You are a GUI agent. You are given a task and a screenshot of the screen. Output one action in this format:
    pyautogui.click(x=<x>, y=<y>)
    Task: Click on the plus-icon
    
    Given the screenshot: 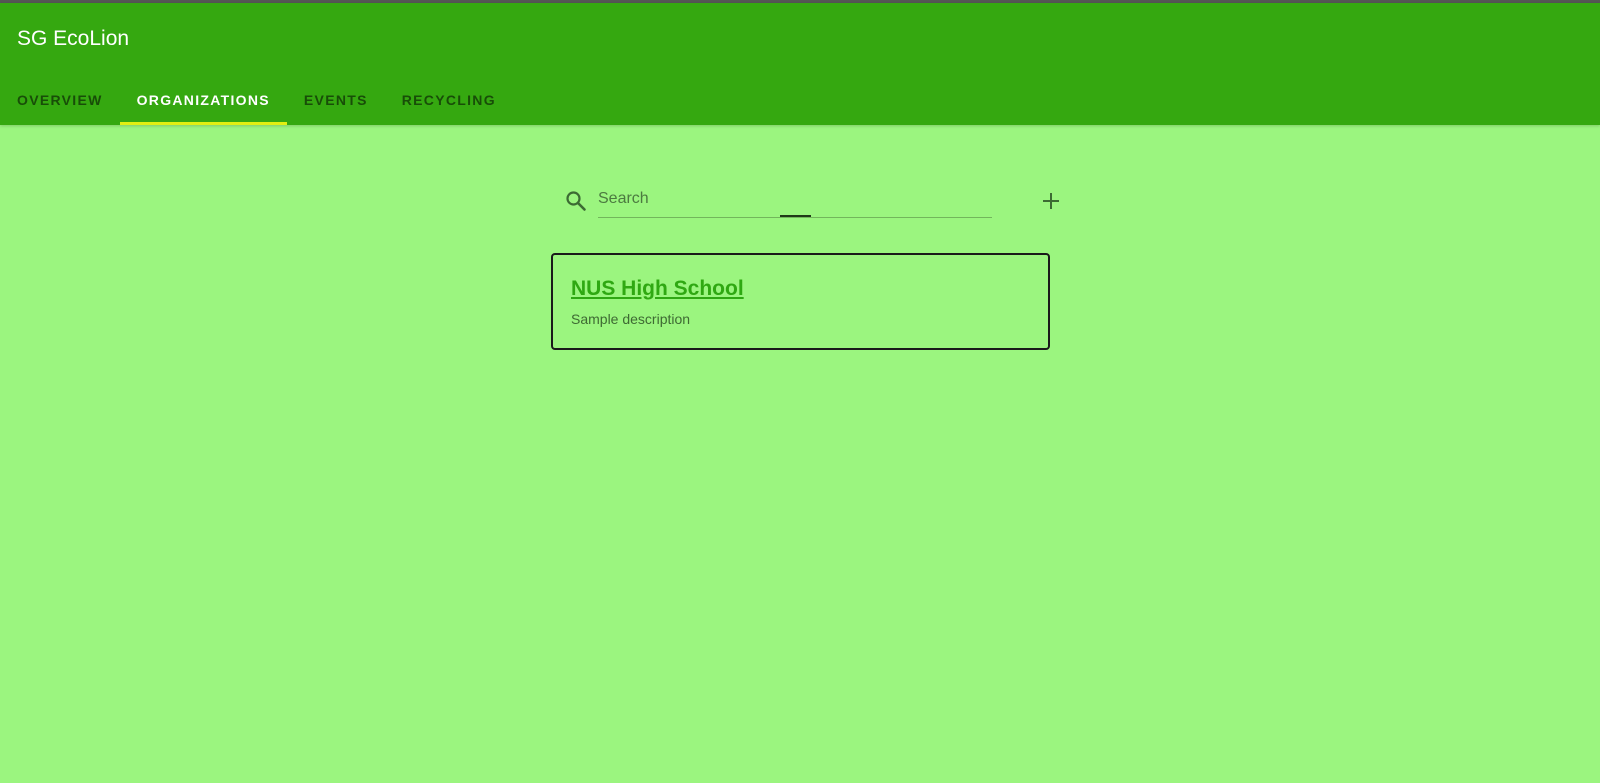 What is the action you would take?
    pyautogui.click(x=1051, y=203)
    